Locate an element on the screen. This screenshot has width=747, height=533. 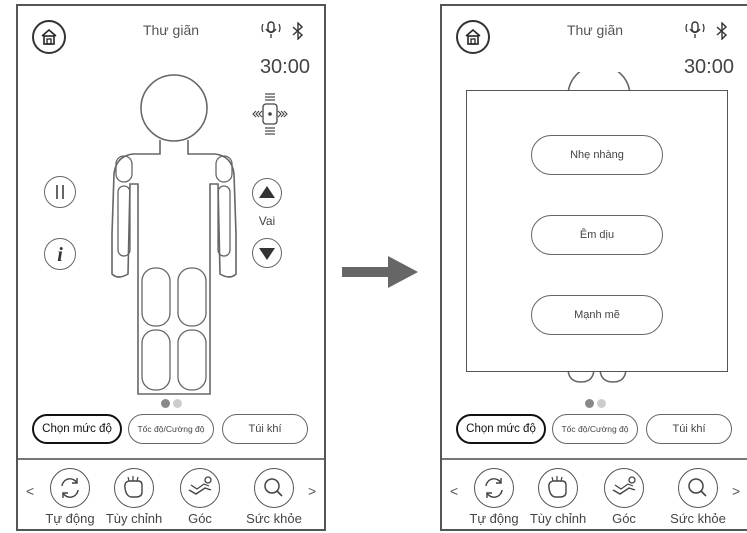
info-button: i is located at coordinates (60, 254).